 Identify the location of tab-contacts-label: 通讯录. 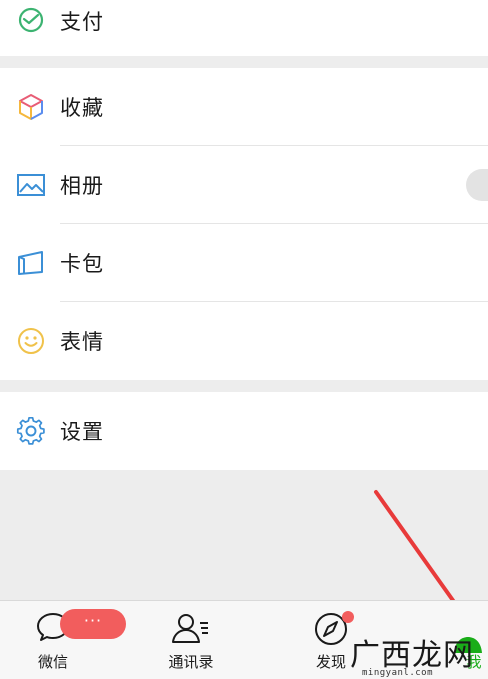
(191, 662).